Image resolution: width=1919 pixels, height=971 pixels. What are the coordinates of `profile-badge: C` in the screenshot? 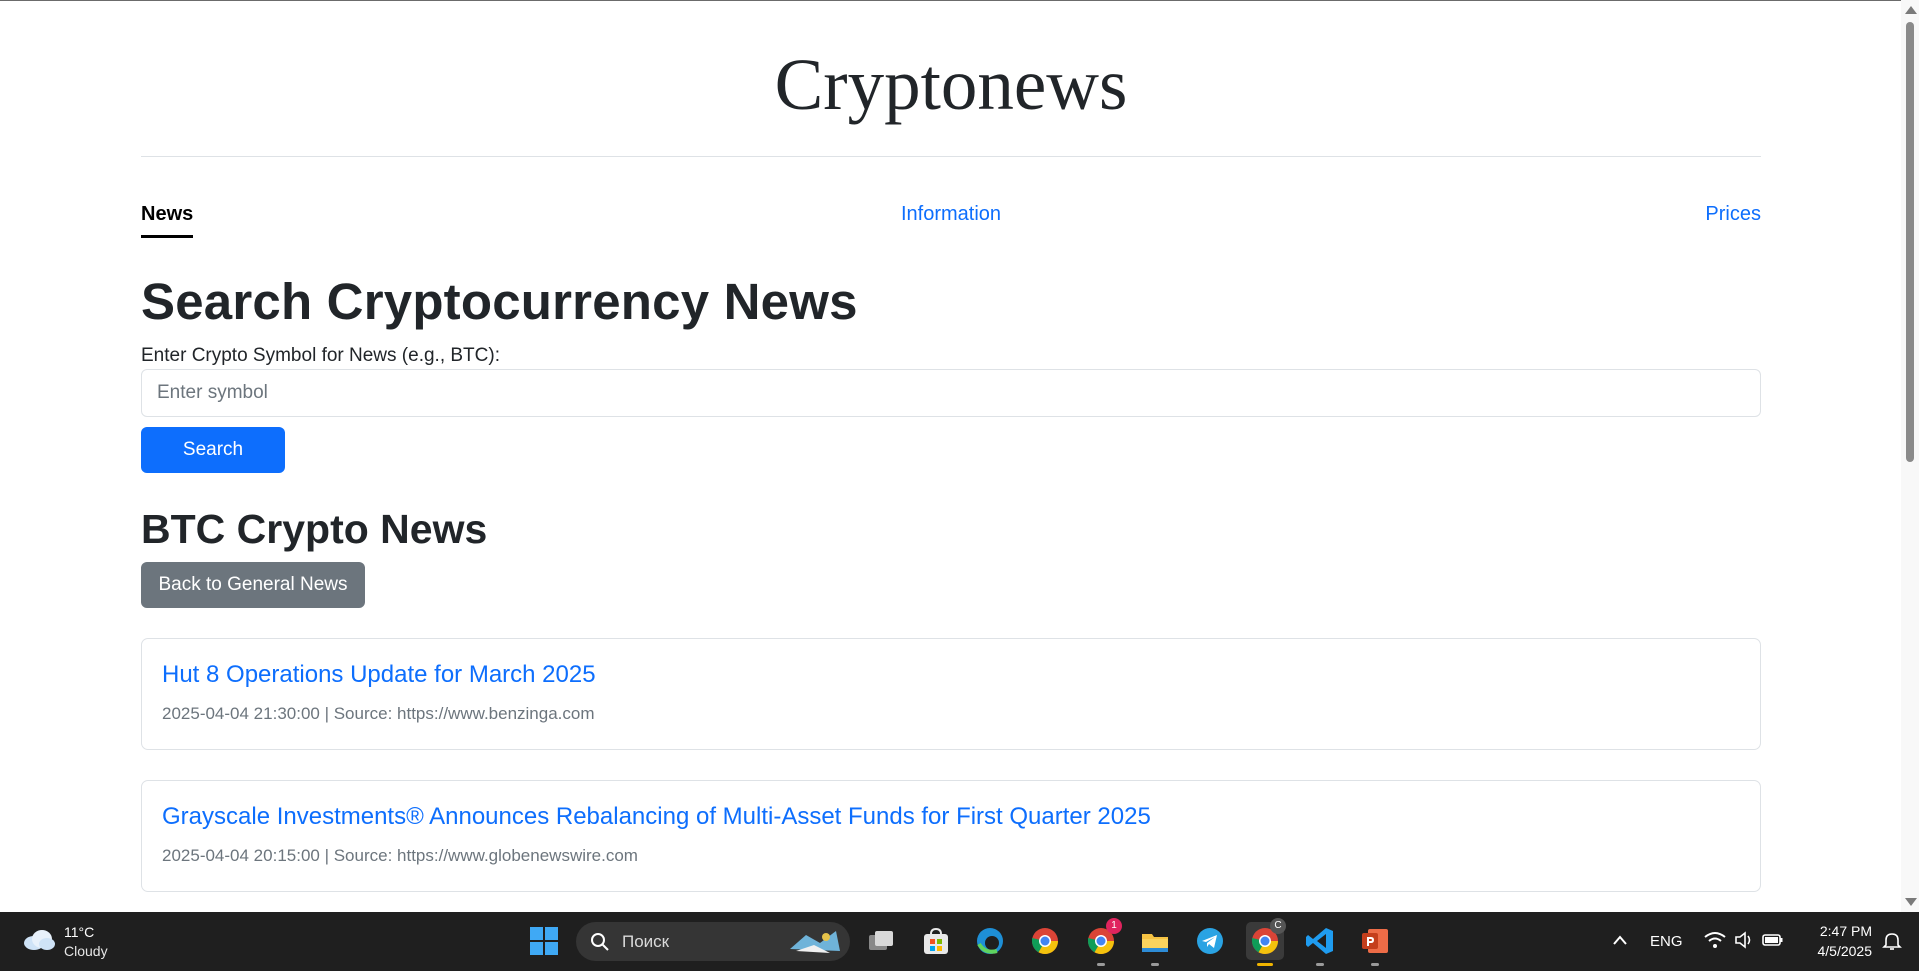 It's located at (1278, 926).